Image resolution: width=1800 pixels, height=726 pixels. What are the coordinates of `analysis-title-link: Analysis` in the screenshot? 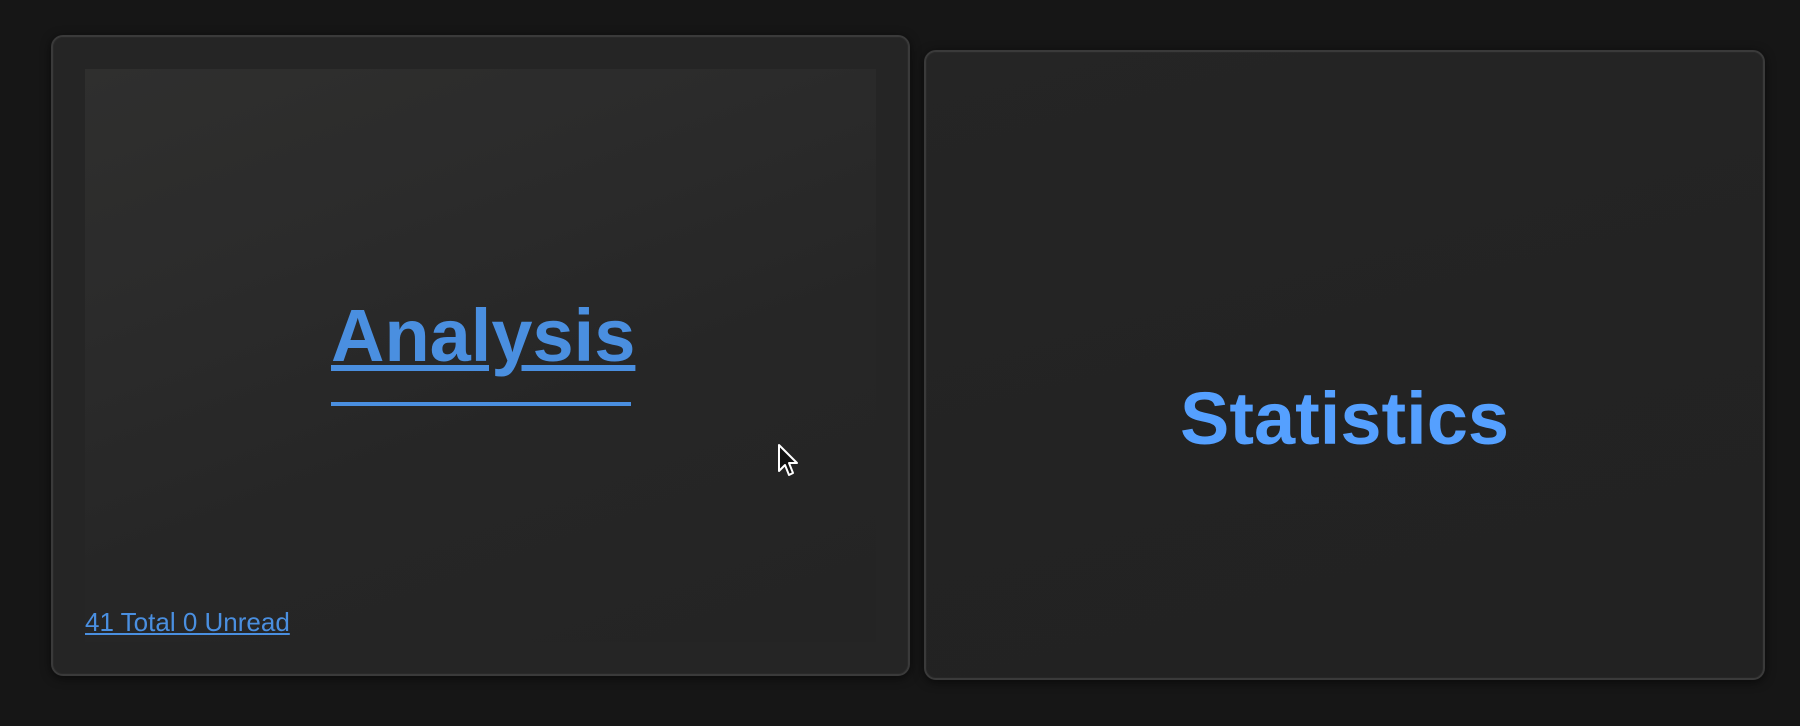 It's located at (483, 336).